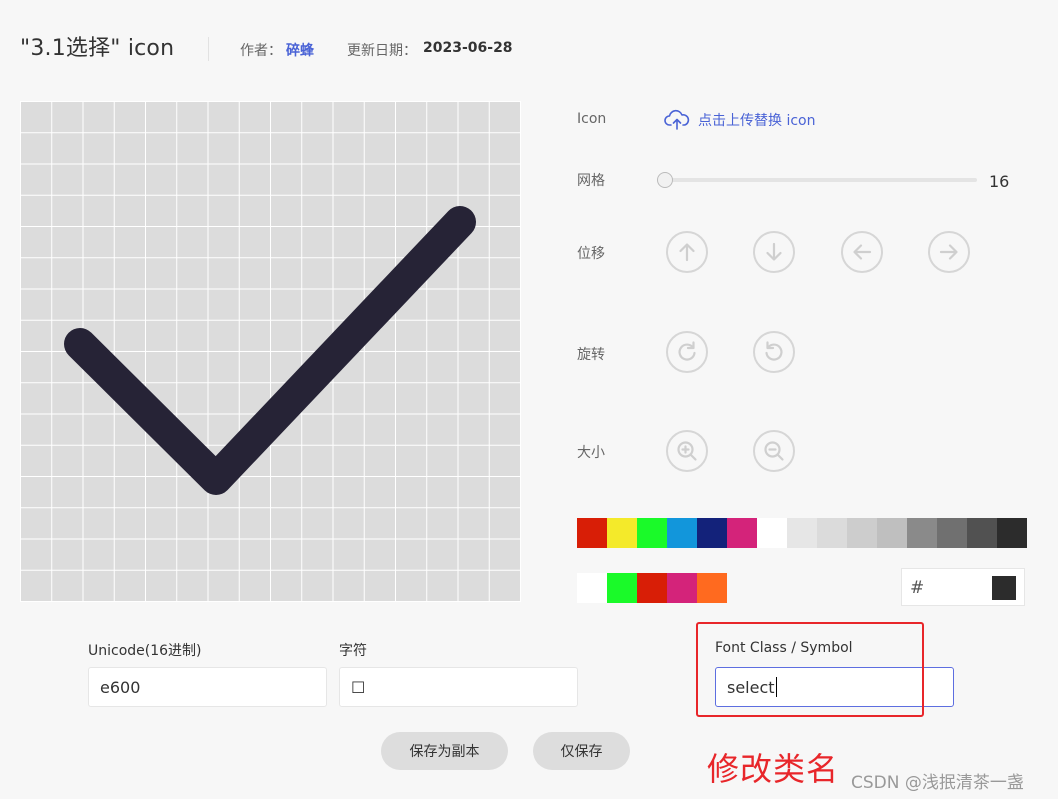 The width and height of the screenshot is (1058, 799). What do you see at coordinates (468, 48) in the screenshot?
I see `updated-date: 2023-06-28` at bounding box center [468, 48].